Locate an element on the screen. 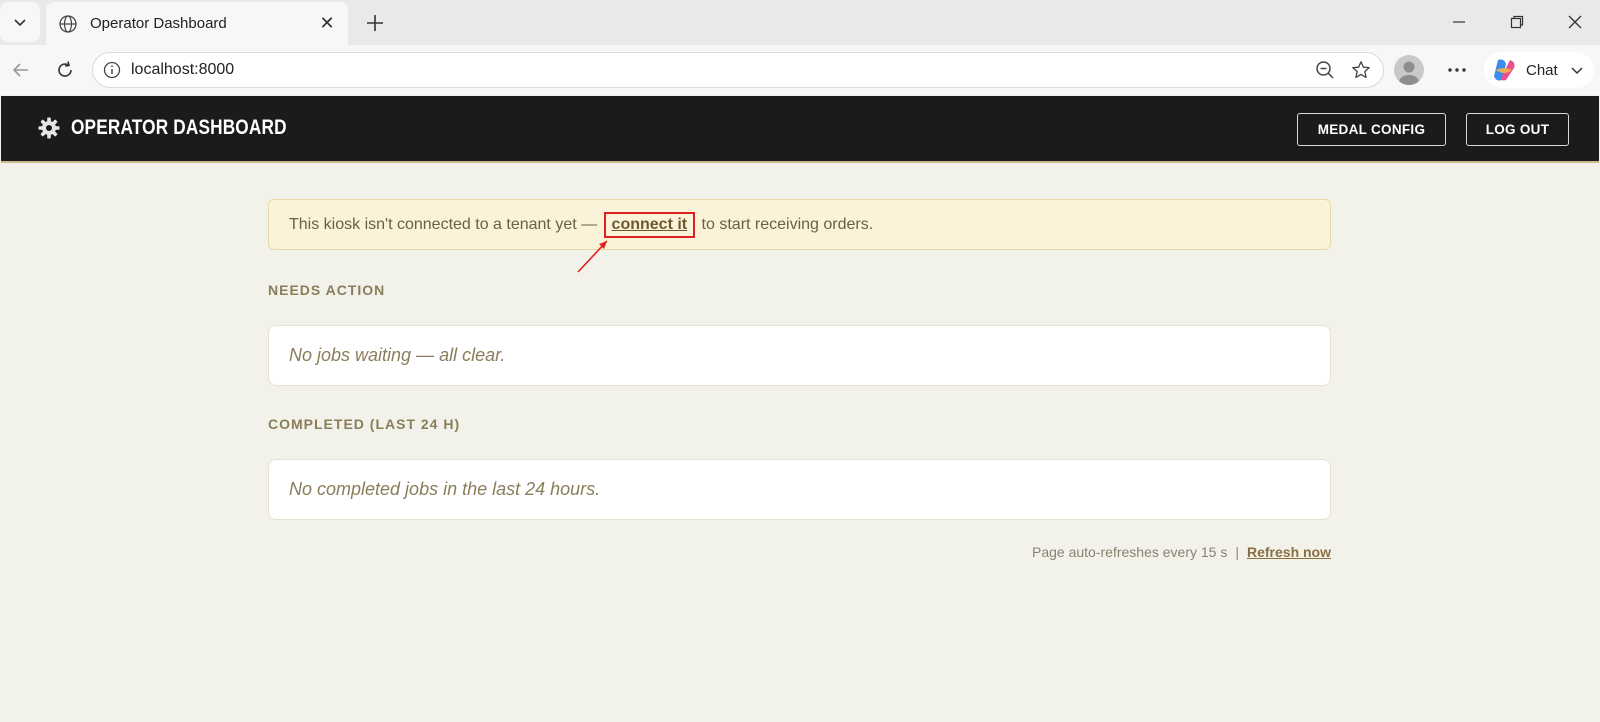 This screenshot has height=722, width=1600. page-title: OPERATOR DASHBOARD is located at coordinates (179, 127).